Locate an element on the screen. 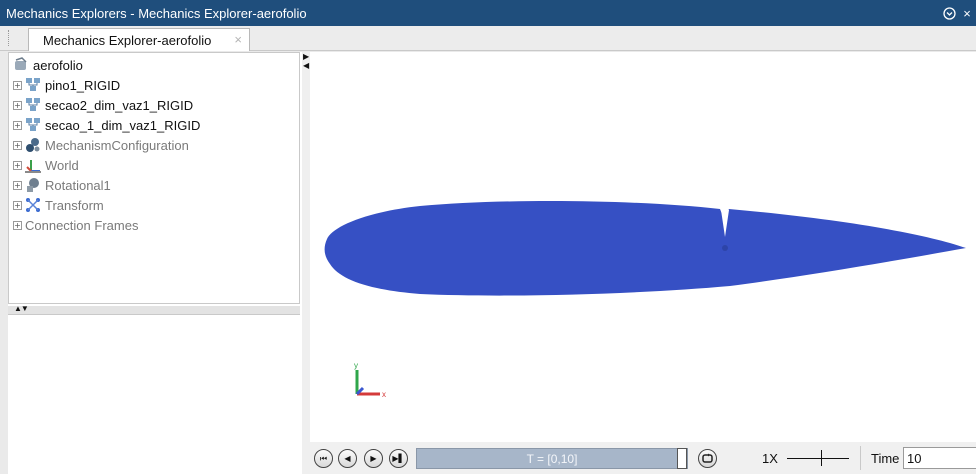 The height and width of the screenshot is (474, 976). tree-item-label: Transform is located at coordinates (74, 205).